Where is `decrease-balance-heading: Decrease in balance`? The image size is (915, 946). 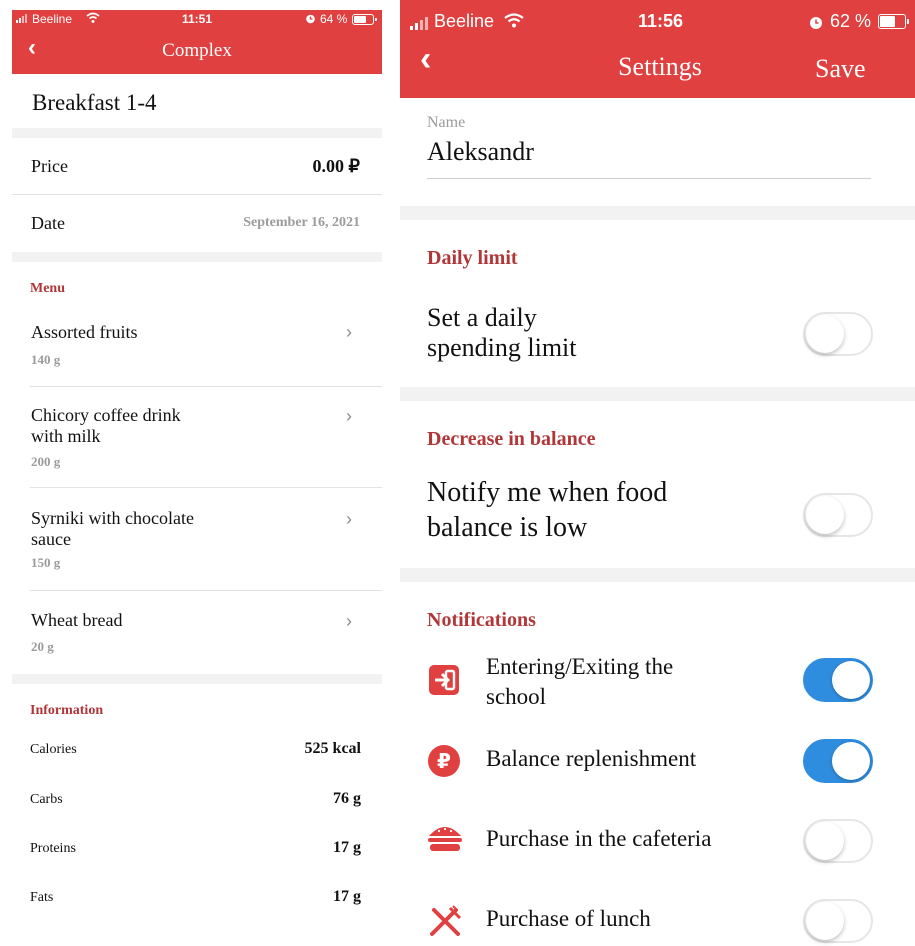
decrease-balance-heading: Decrease in balance is located at coordinates (511, 439).